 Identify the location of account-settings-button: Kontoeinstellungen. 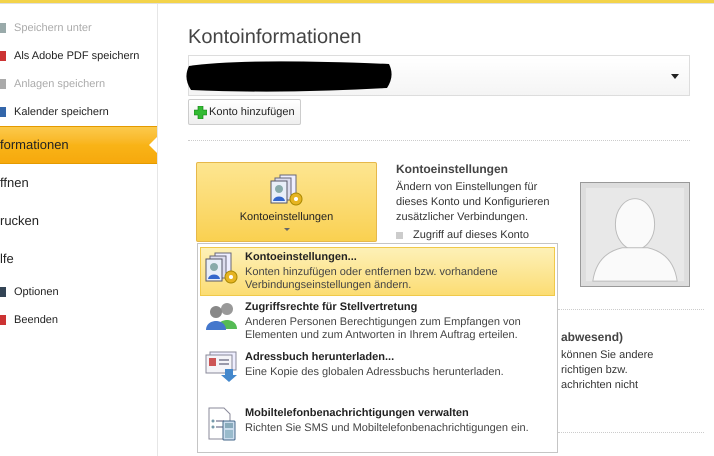
(286, 202).